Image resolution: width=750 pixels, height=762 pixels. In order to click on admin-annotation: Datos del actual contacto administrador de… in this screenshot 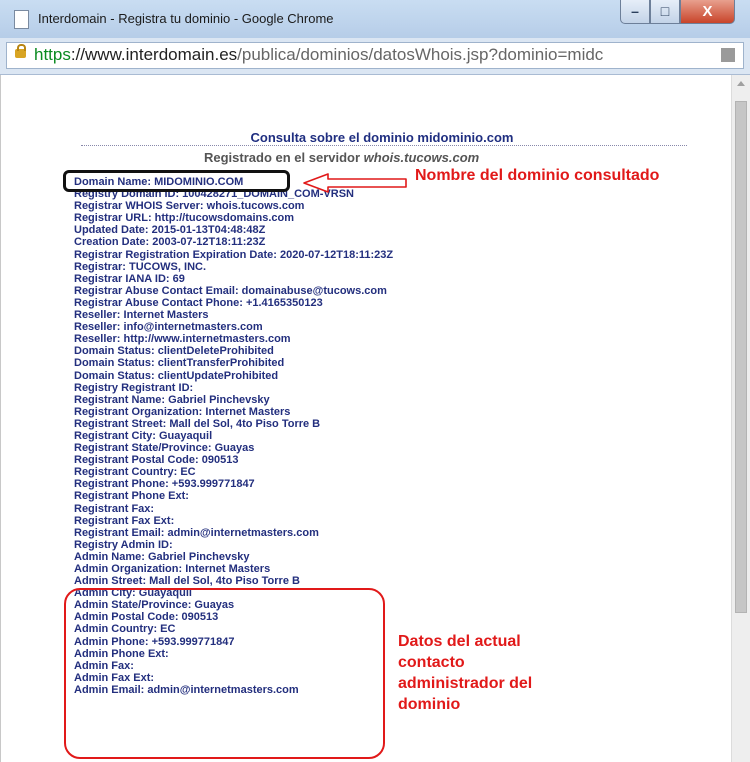, I will do `click(465, 673)`.